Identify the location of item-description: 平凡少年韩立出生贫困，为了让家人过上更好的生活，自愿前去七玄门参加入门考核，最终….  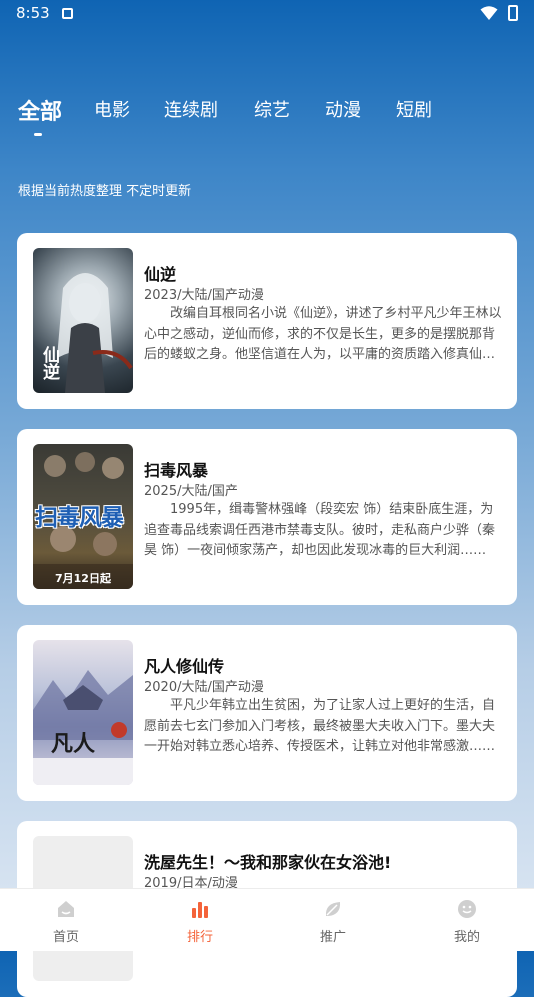
(320, 726).